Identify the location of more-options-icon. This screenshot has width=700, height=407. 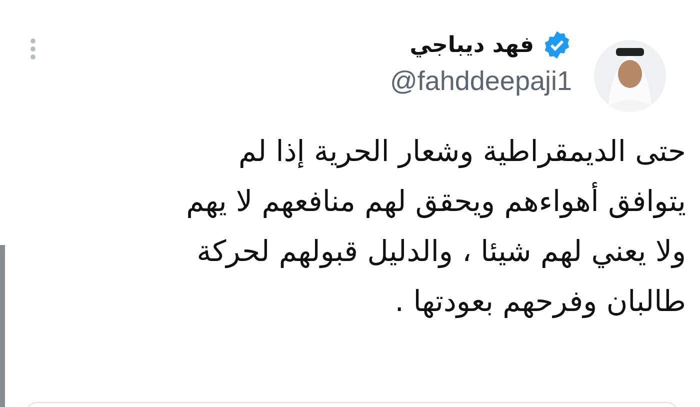
(33, 49).